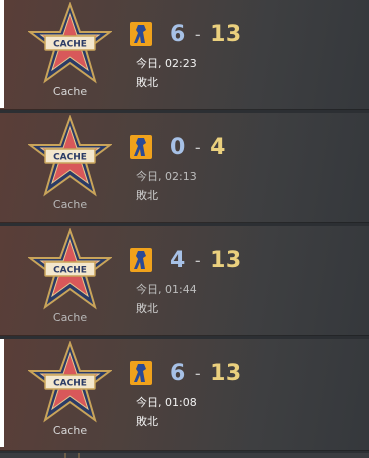 The width and height of the screenshot is (369, 458). I want to click on match-time: 今日, 01:08, so click(166, 402).